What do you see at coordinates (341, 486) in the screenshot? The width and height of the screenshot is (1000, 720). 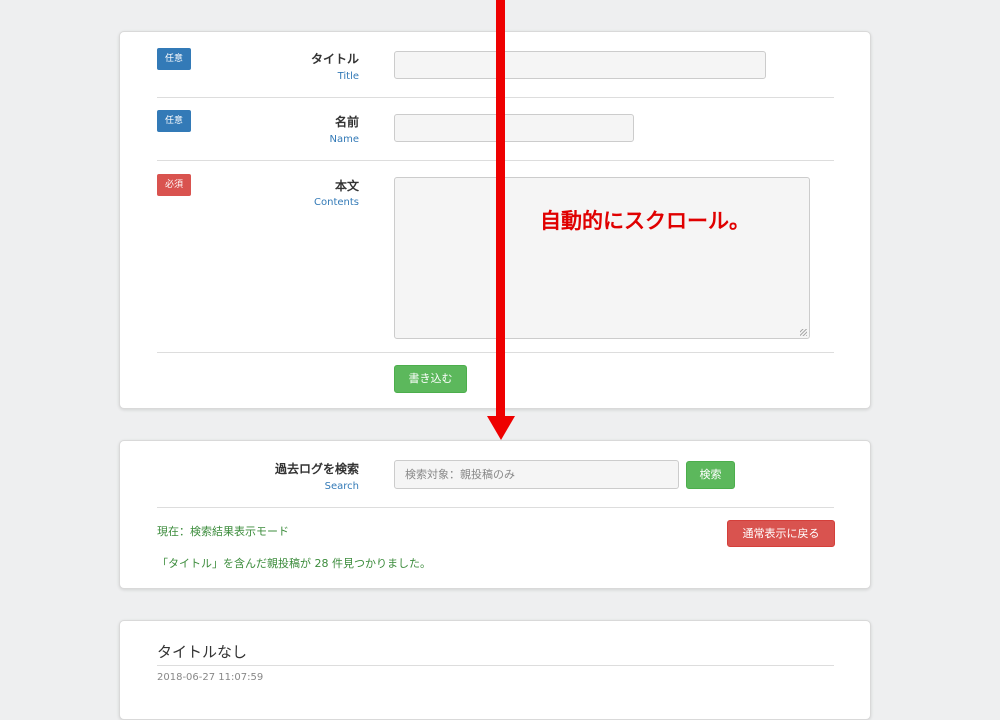 I see `search-sublabel: Search` at bounding box center [341, 486].